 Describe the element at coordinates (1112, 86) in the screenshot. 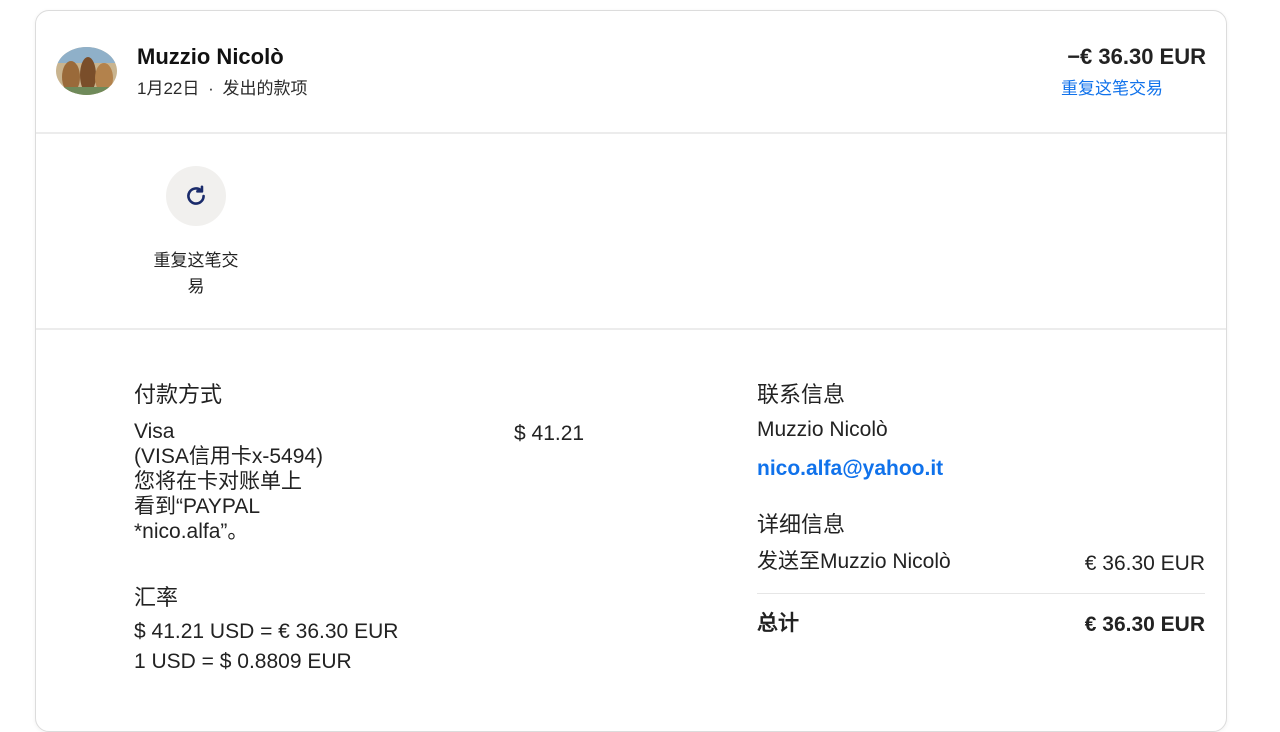

I see `repeat-transaction-link: 重复这笔交易` at that location.